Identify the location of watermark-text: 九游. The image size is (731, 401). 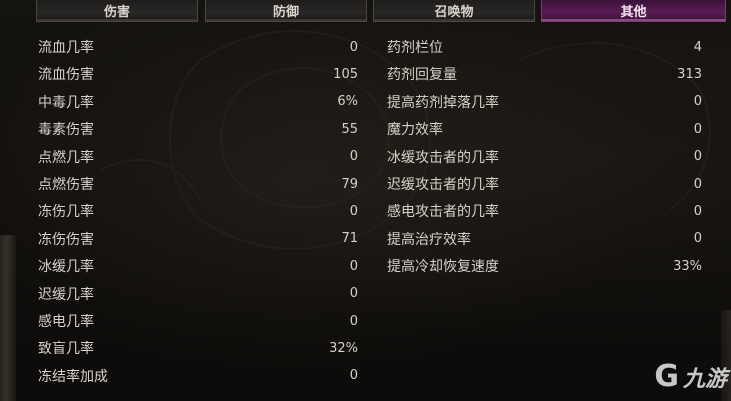
(704, 379).